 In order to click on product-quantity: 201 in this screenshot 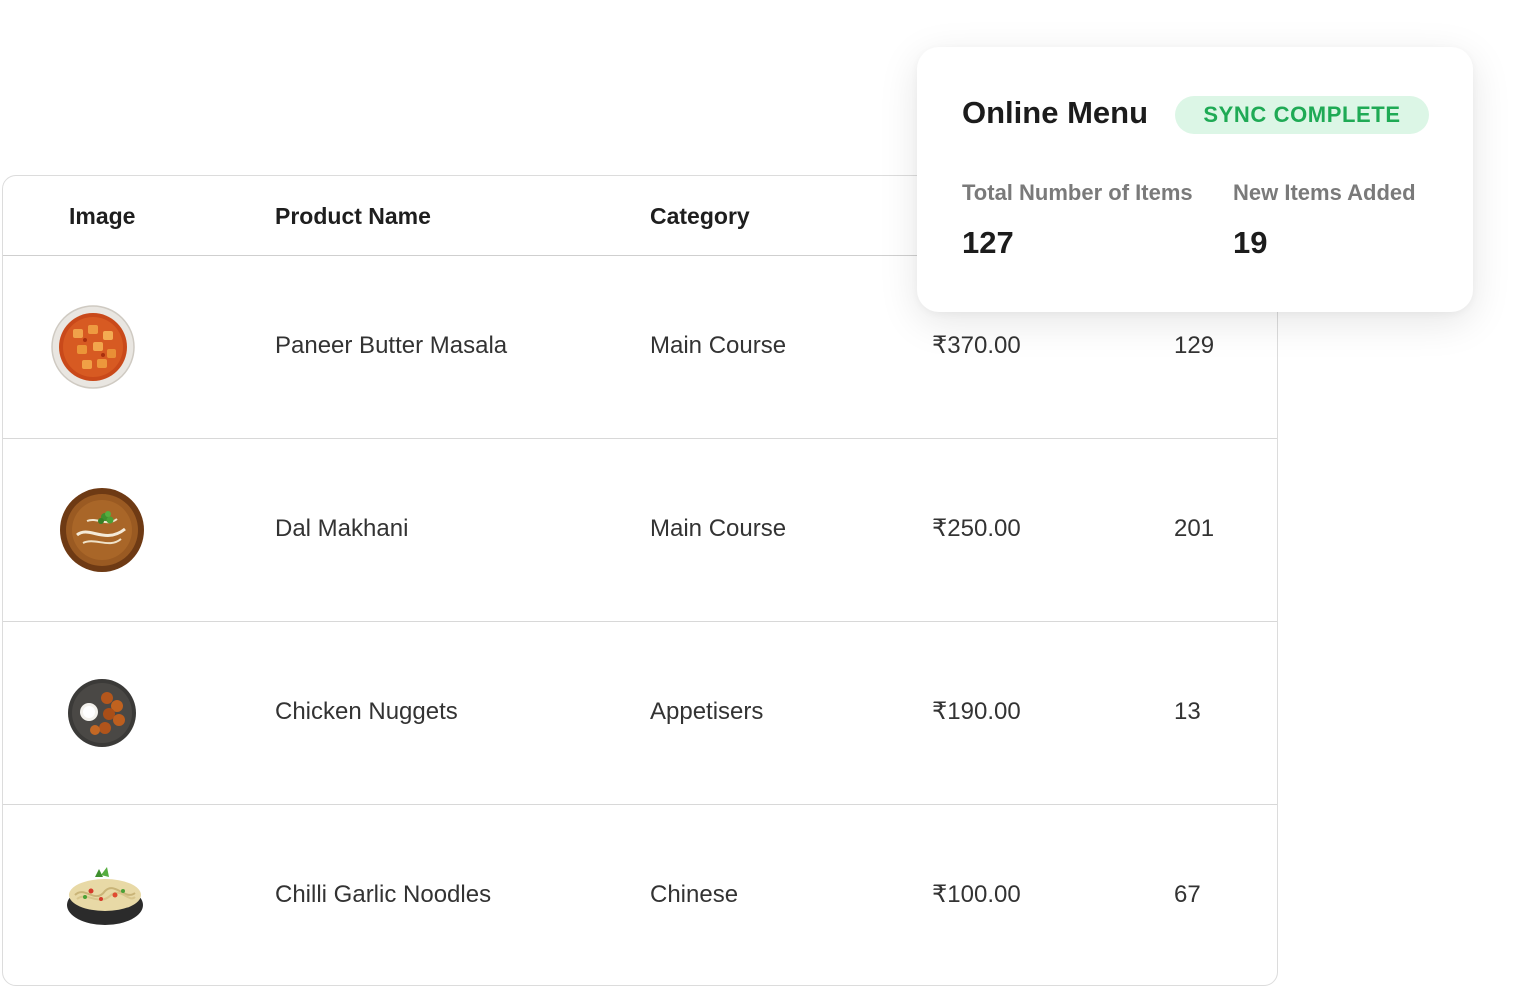, I will do `click(1194, 528)`.